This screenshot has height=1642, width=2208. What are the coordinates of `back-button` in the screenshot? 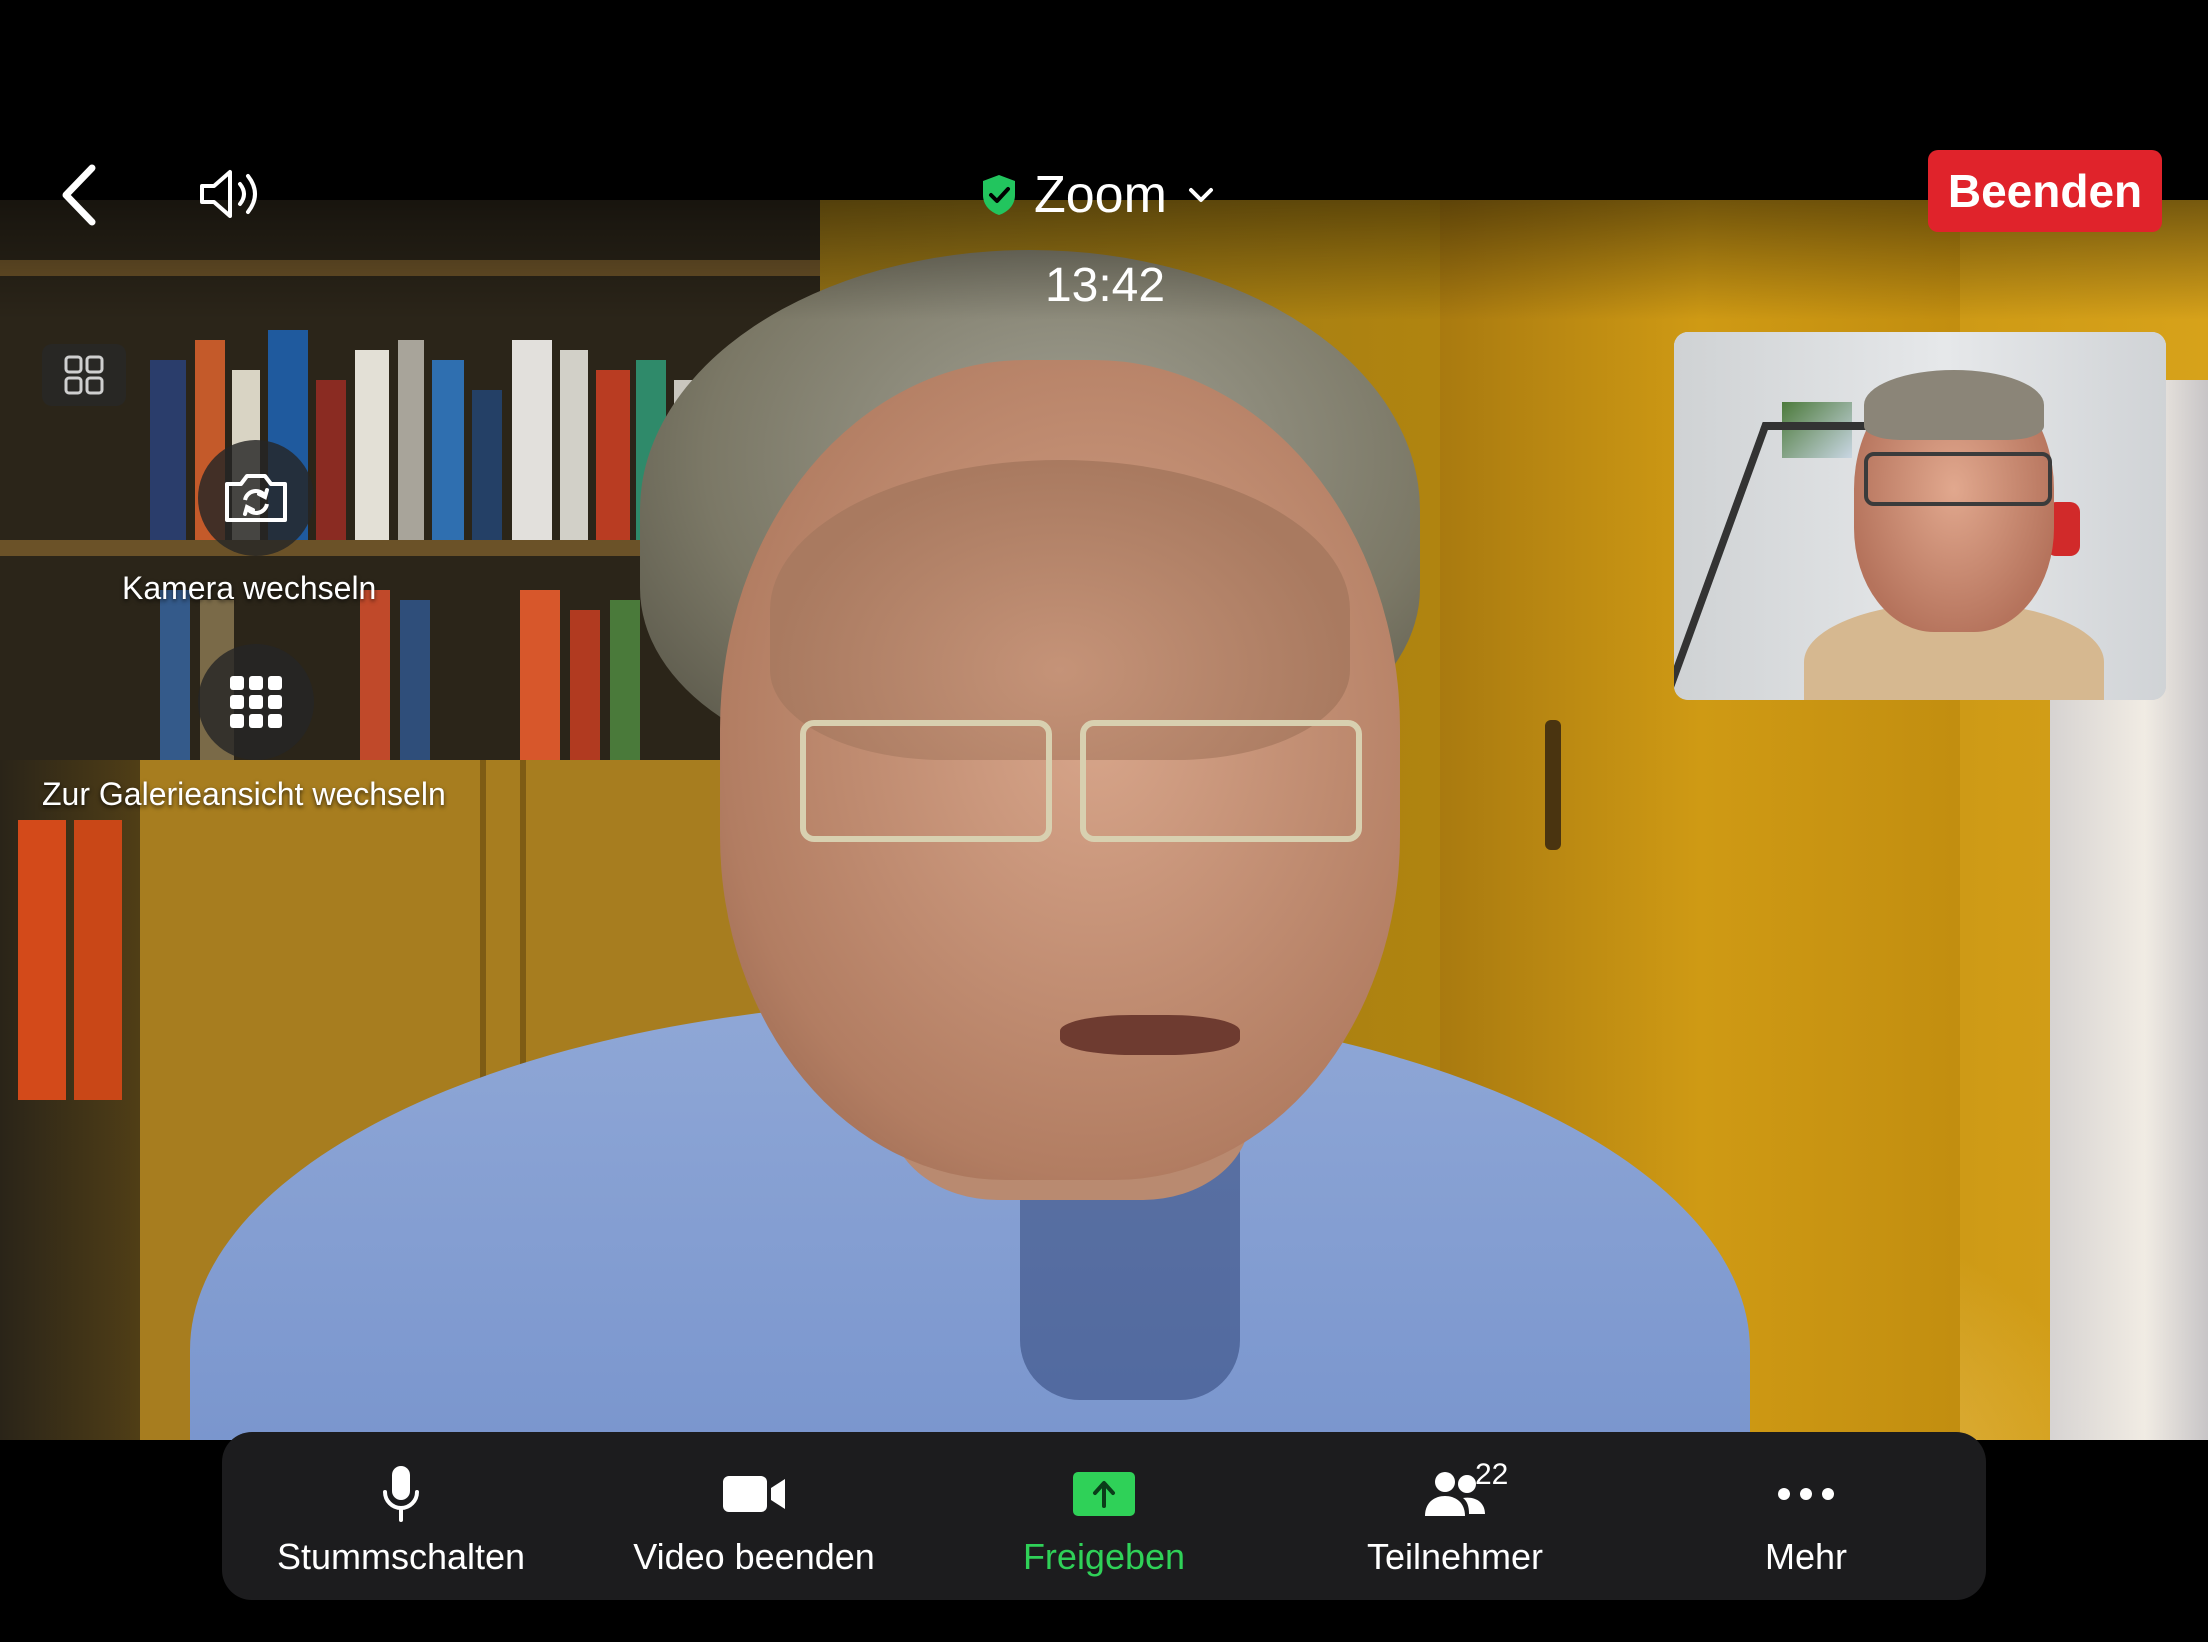 It's located at (79, 195).